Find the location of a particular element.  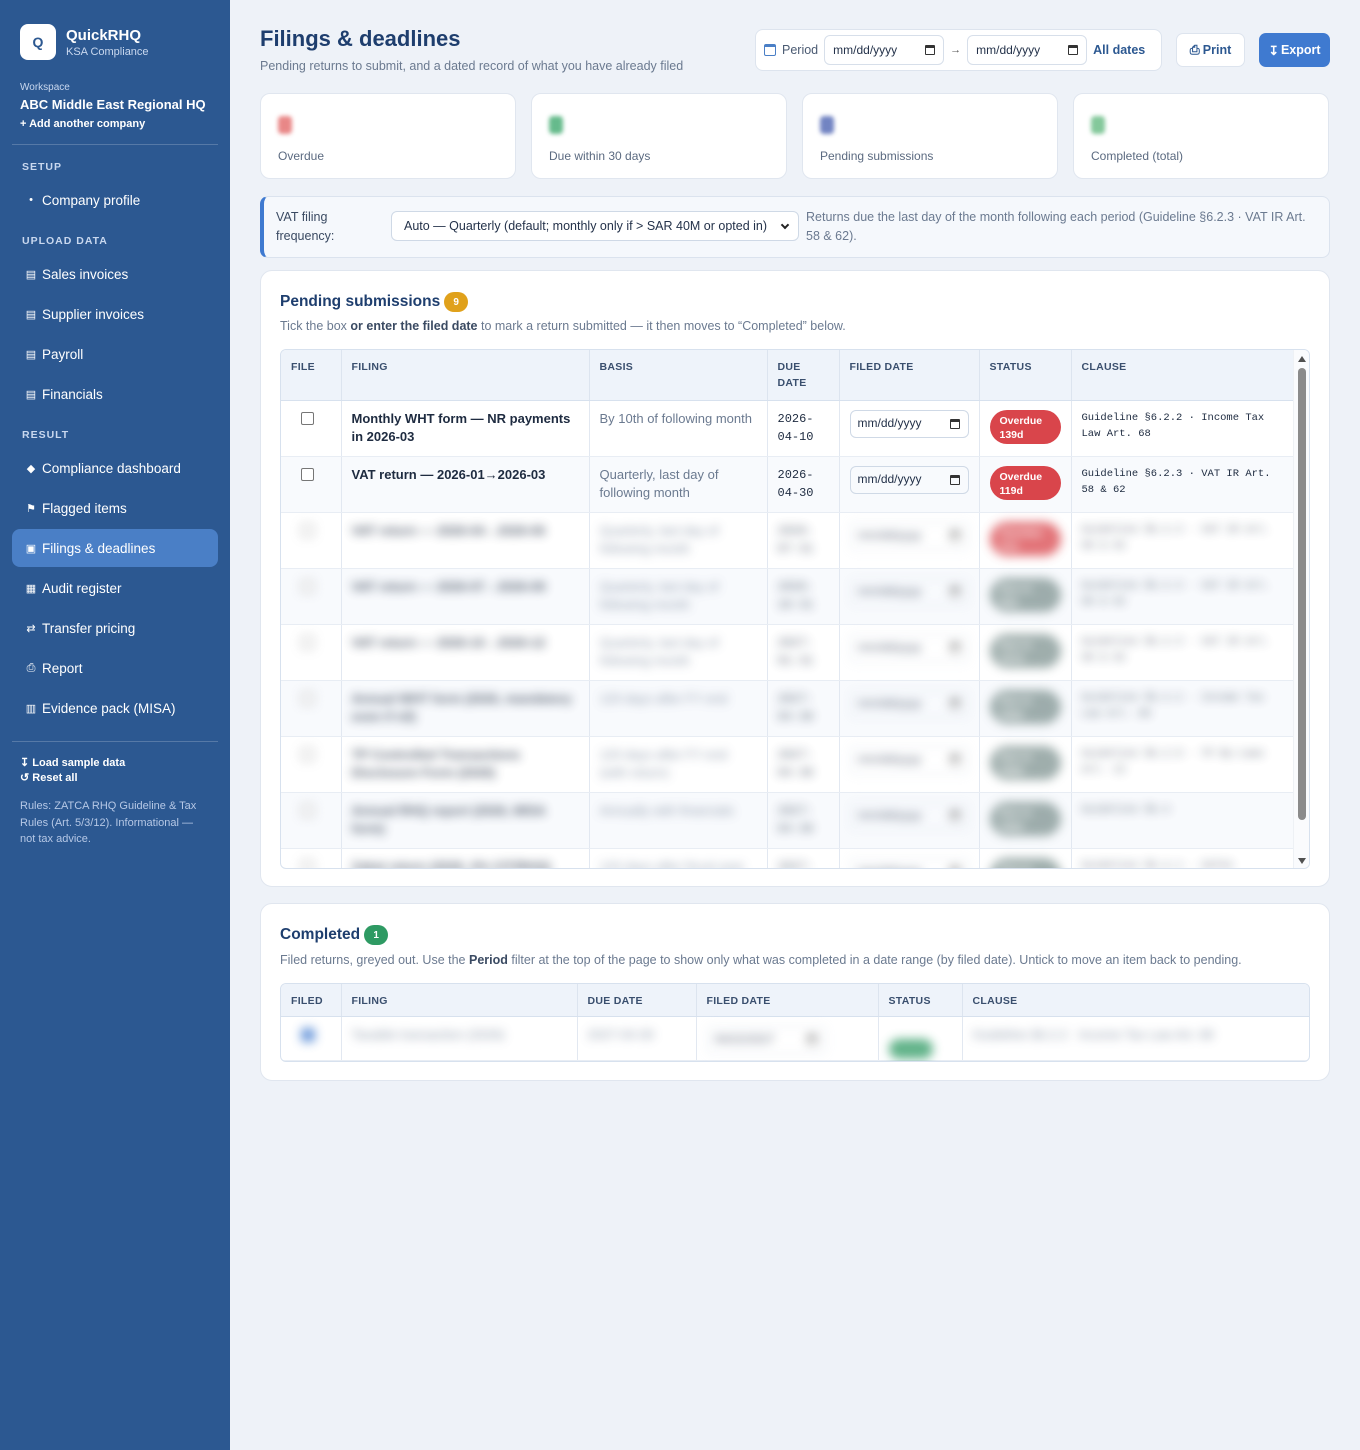

table-scrollbar is located at coordinates (1301, 609).